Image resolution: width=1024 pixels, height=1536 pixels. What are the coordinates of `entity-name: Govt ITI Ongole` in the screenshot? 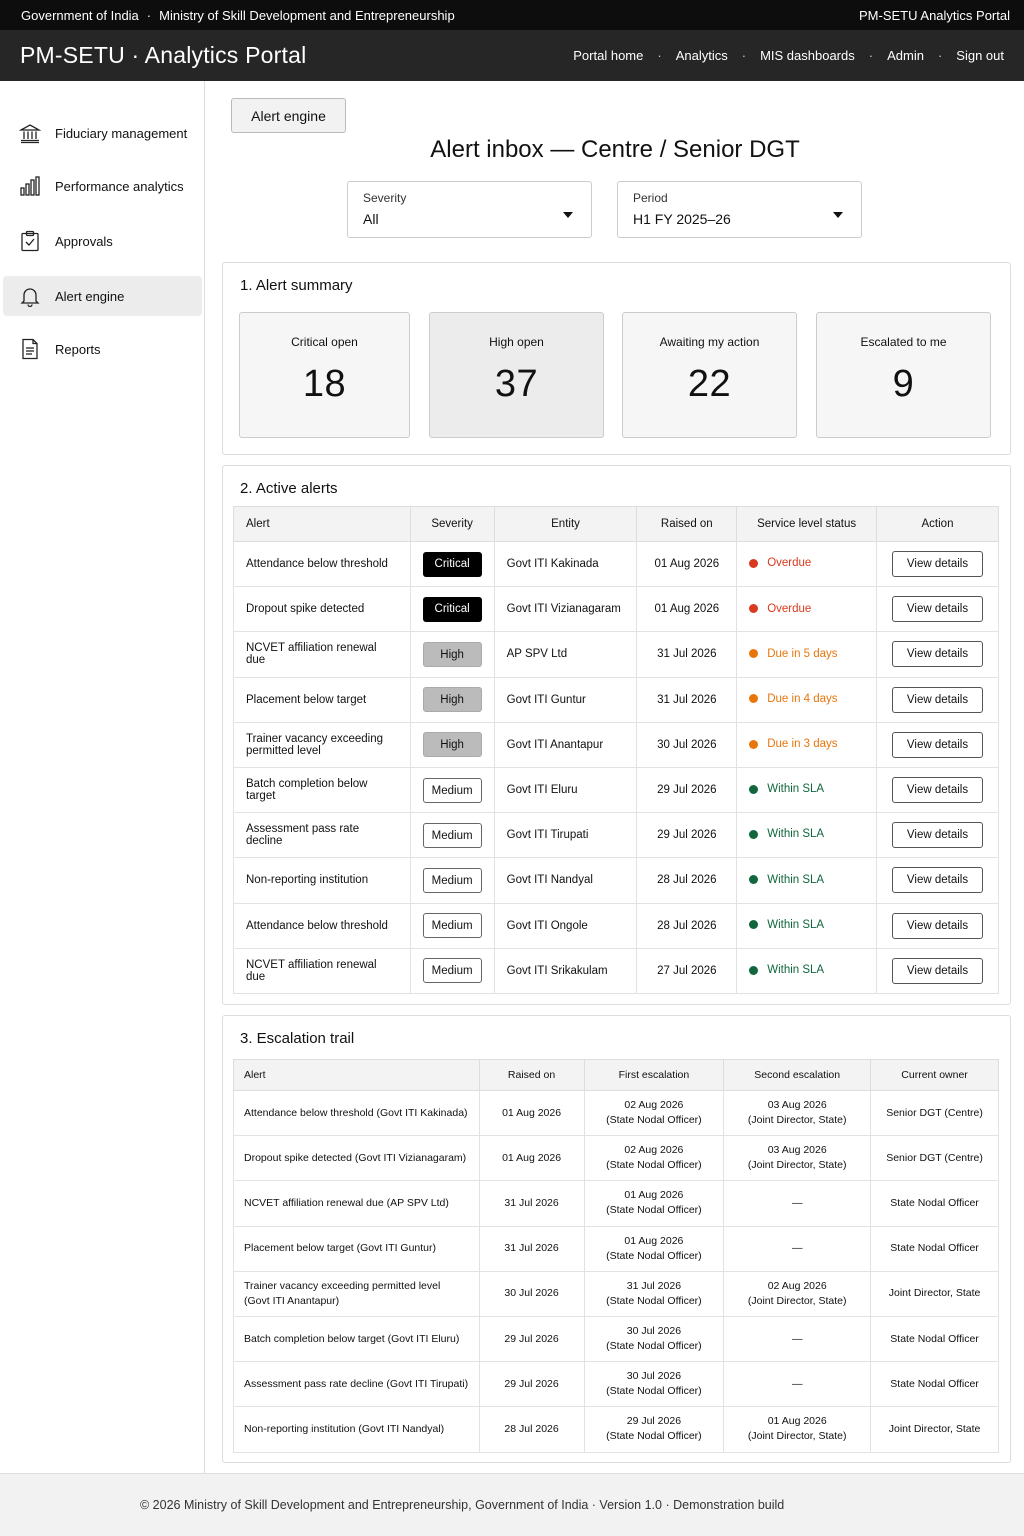 It's located at (565, 925).